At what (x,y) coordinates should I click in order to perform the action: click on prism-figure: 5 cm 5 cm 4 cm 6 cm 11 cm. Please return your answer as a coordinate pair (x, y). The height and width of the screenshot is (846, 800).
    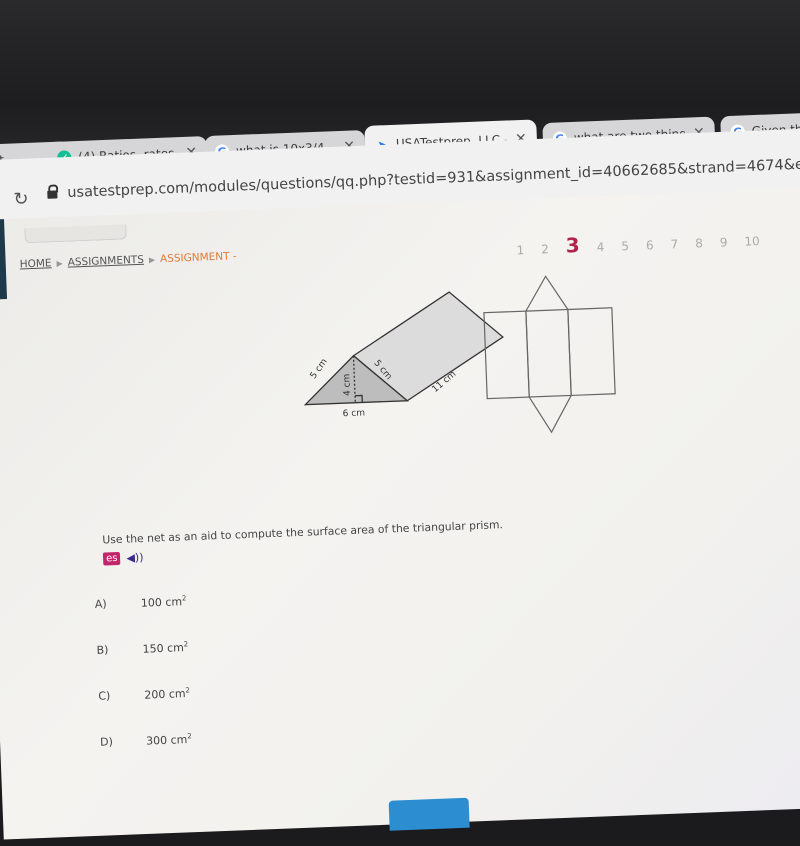
    Looking at the image, I should click on (459, 354).